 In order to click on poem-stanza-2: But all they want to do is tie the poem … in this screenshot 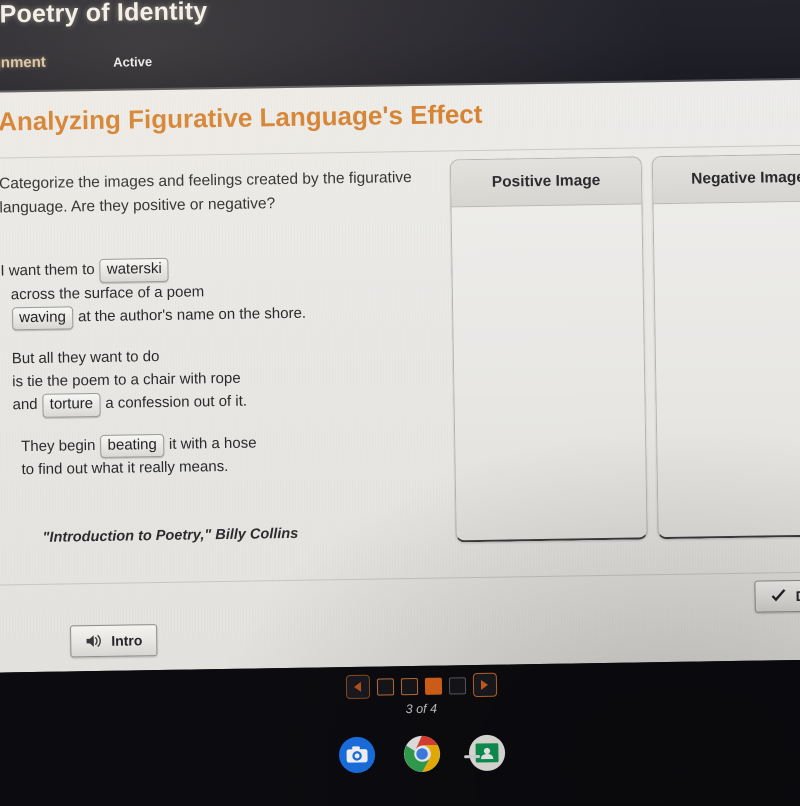, I will do `click(212, 380)`.